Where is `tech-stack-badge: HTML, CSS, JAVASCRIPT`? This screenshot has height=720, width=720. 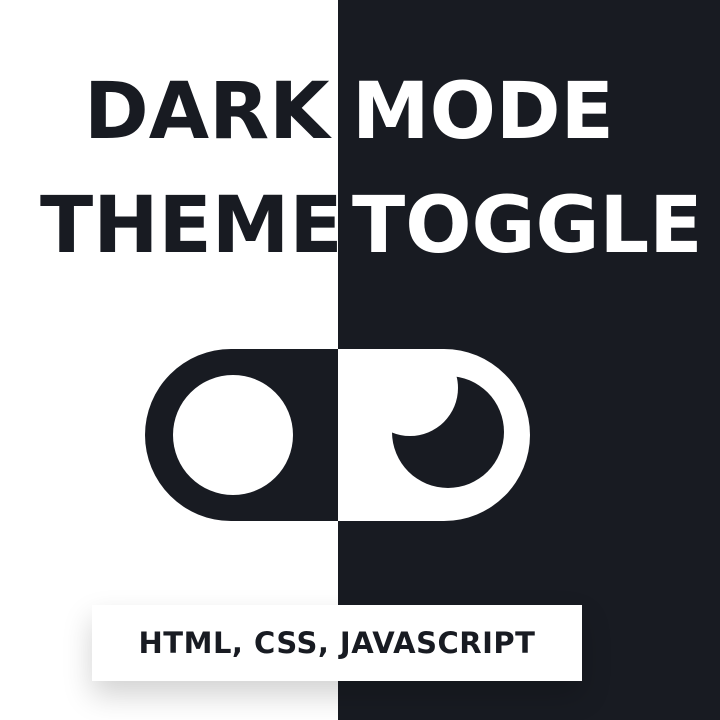 tech-stack-badge: HTML, CSS, JAVASCRIPT is located at coordinates (337, 643).